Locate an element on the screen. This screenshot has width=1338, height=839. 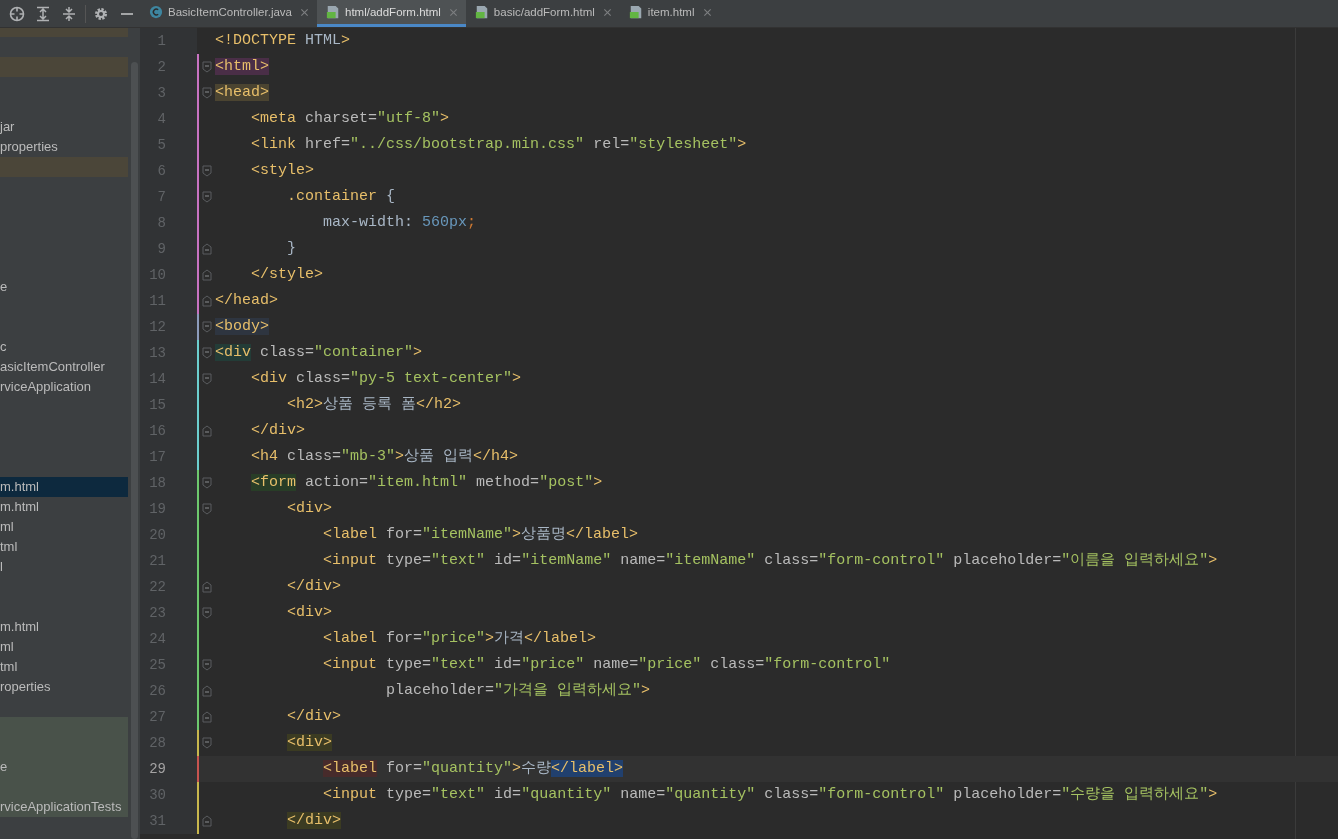
code-line: <style> is located at coordinates (282, 171).